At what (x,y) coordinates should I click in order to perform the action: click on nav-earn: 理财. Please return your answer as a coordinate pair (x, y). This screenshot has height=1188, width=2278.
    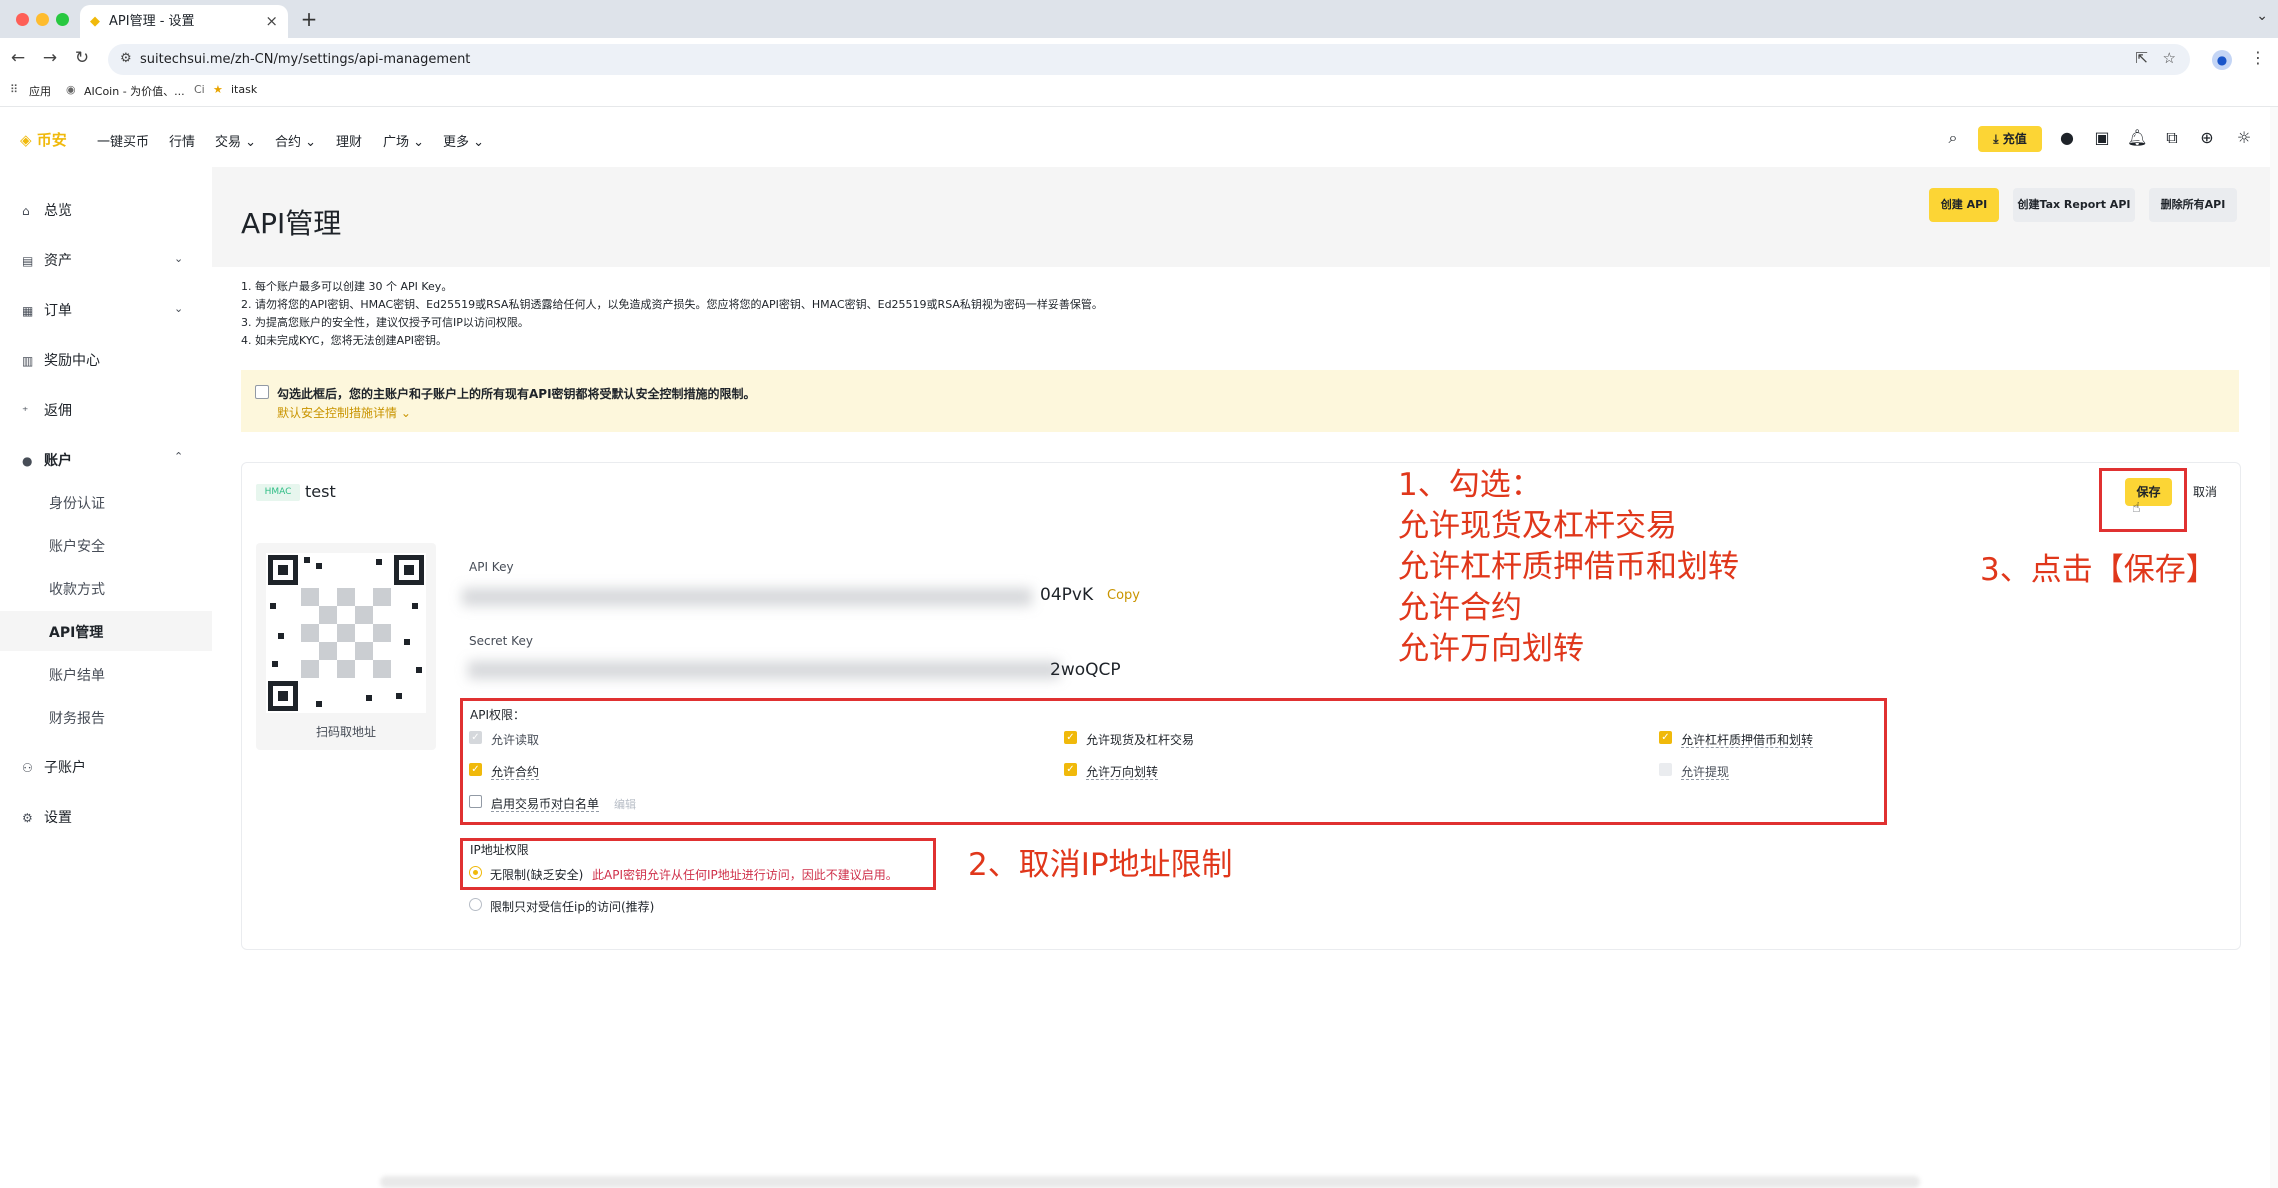
    Looking at the image, I should click on (349, 140).